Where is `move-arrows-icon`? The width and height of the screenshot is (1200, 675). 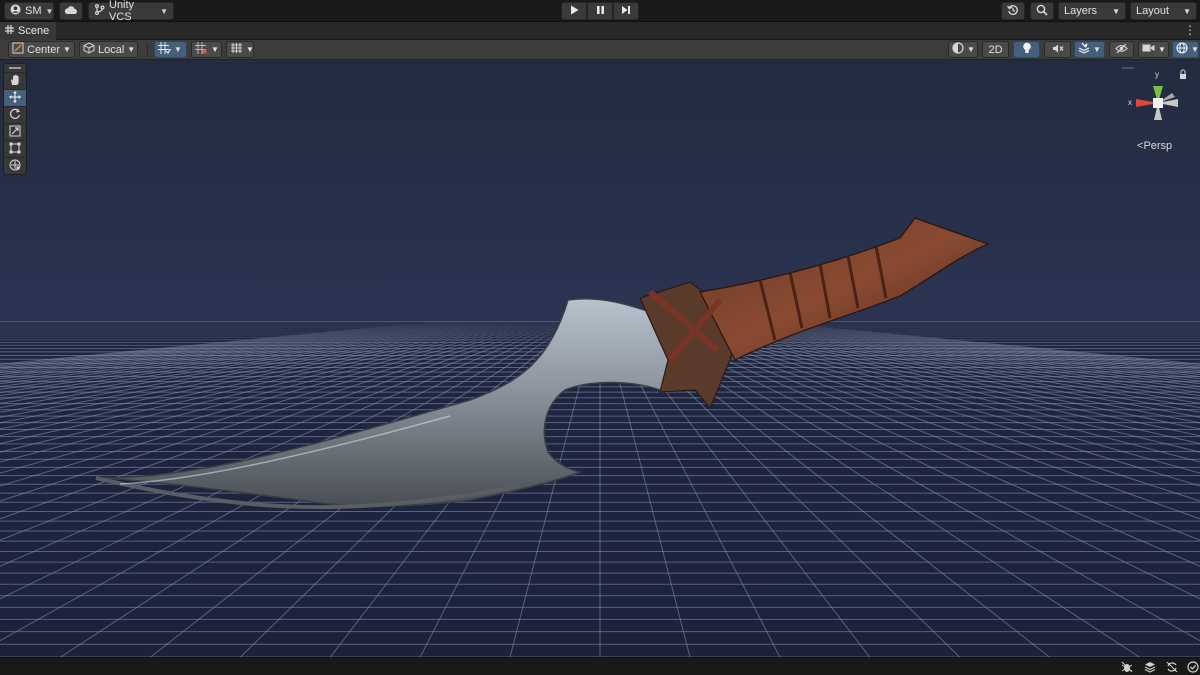
move-arrows-icon is located at coordinates (15, 98).